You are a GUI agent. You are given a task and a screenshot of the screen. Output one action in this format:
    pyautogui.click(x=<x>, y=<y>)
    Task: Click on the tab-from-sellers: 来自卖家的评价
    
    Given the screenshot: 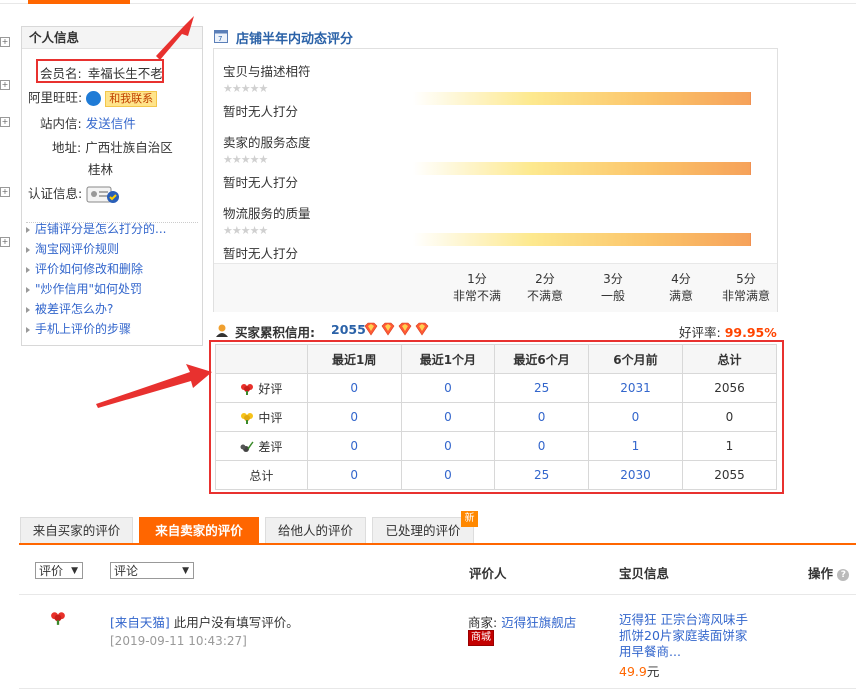 What is the action you would take?
    pyautogui.click(x=199, y=530)
    